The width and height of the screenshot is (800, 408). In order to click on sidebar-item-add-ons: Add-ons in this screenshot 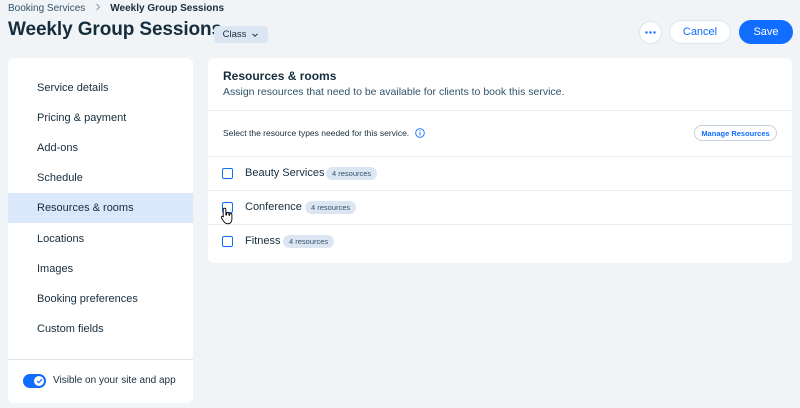, I will do `click(100, 148)`.